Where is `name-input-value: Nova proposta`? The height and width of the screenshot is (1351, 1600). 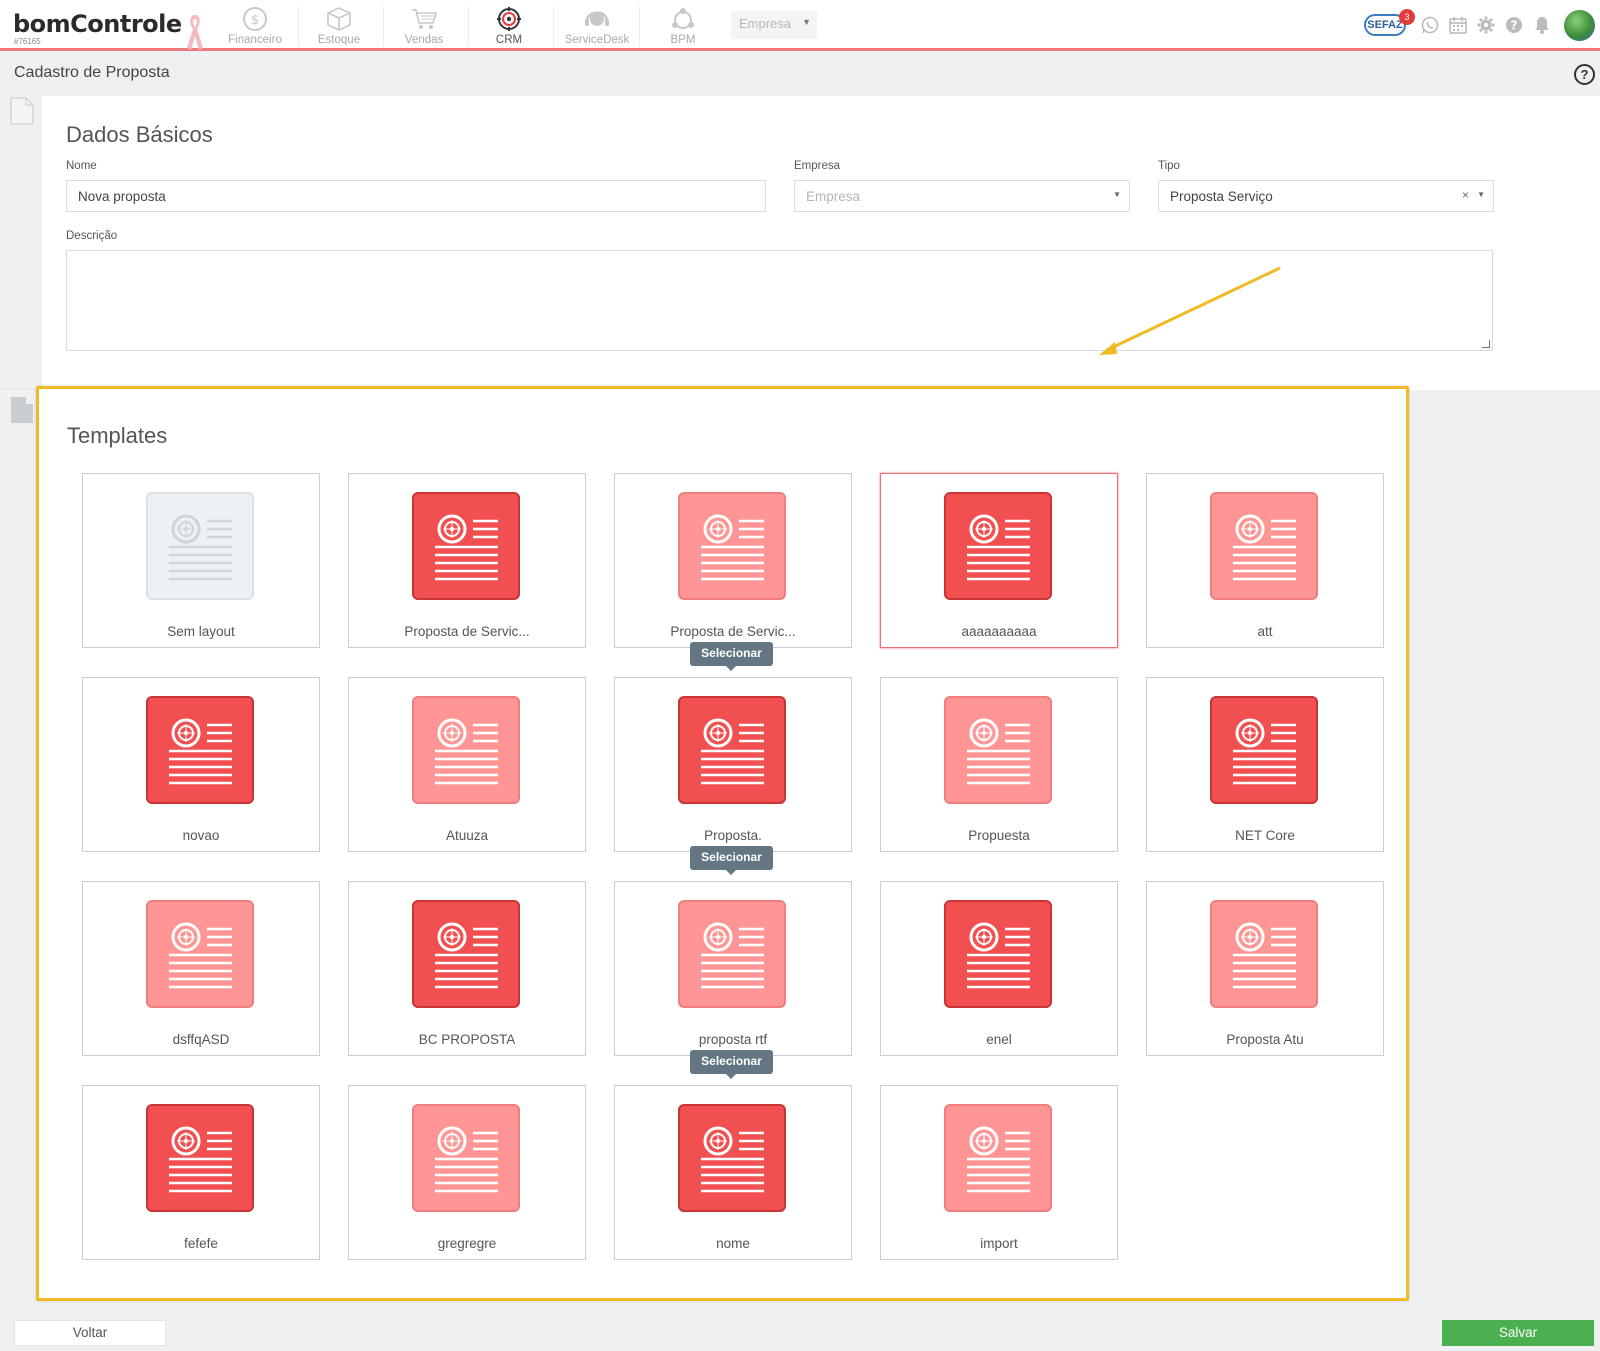
name-input-value: Nova proposta is located at coordinates (122, 196).